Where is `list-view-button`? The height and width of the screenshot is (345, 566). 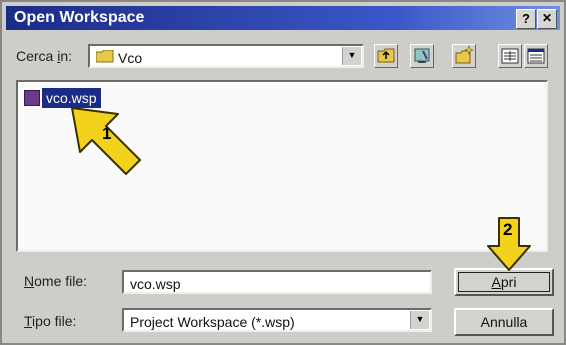 list-view-button is located at coordinates (510, 56).